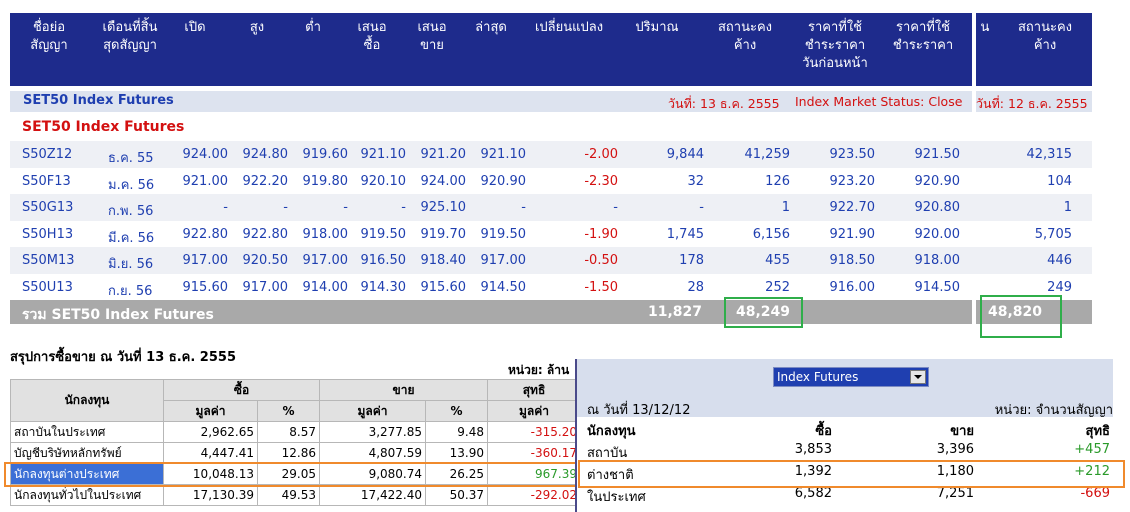  I want to click on cell-open: 922.80, so click(205, 234).